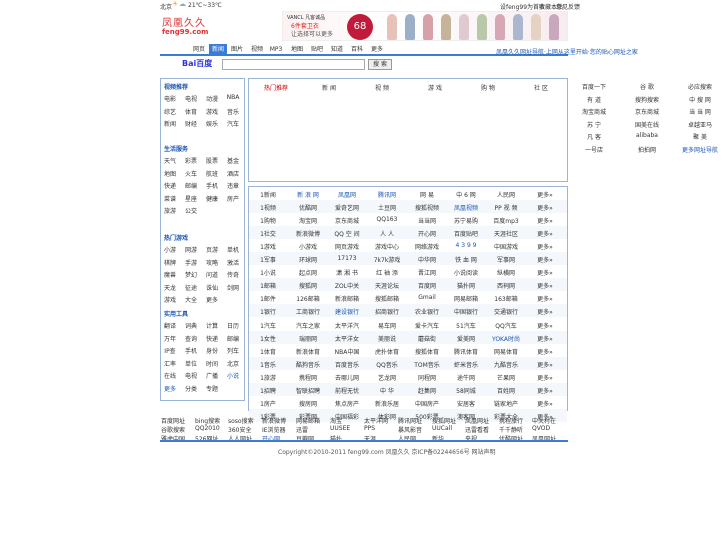  Describe the element at coordinates (268, 246) in the screenshot. I see `table-cell-link: 1游戏` at that location.